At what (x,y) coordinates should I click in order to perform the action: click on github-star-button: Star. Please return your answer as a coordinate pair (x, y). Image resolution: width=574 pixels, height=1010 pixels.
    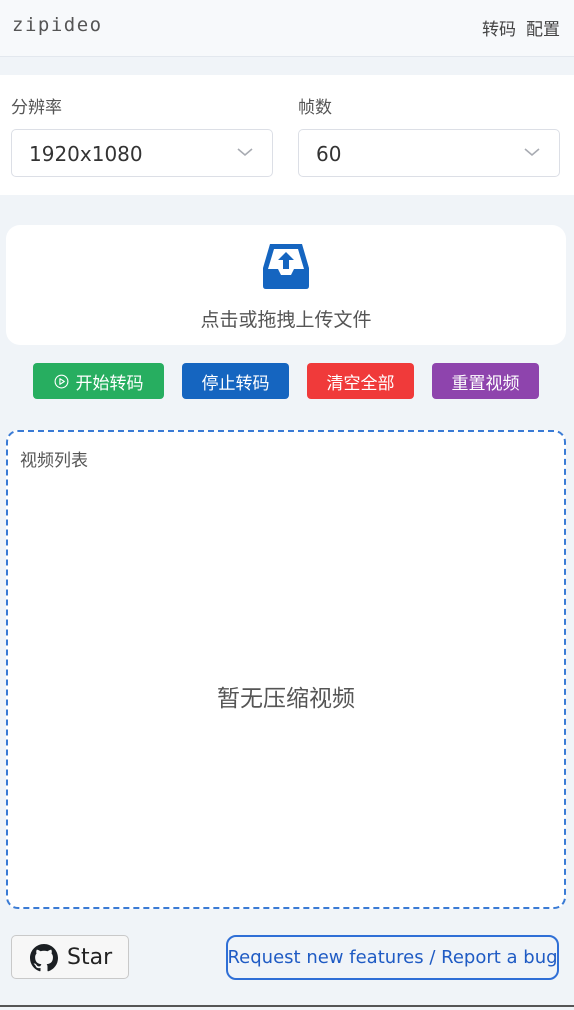
    Looking at the image, I should click on (70, 957).